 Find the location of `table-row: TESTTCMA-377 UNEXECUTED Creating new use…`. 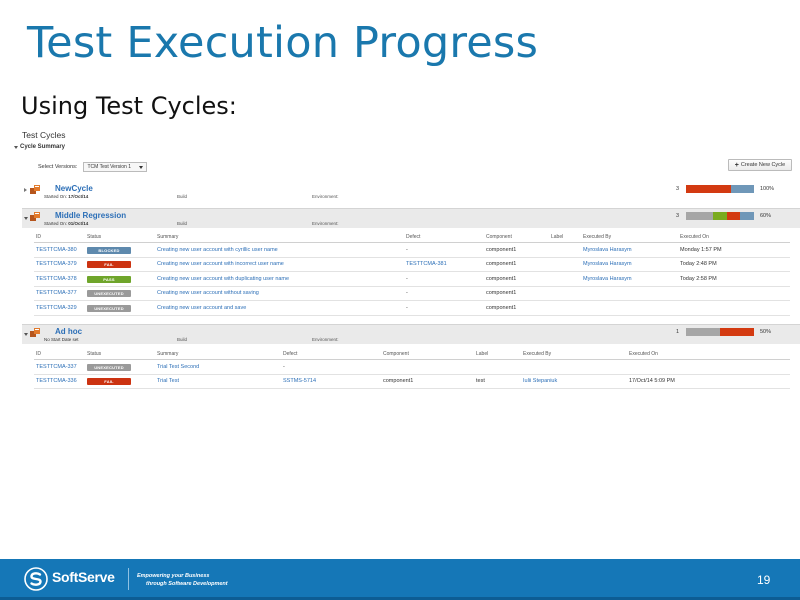

table-row: TESTTCMA-377 UNEXECUTED Creating new use… is located at coordinates (412, 294).